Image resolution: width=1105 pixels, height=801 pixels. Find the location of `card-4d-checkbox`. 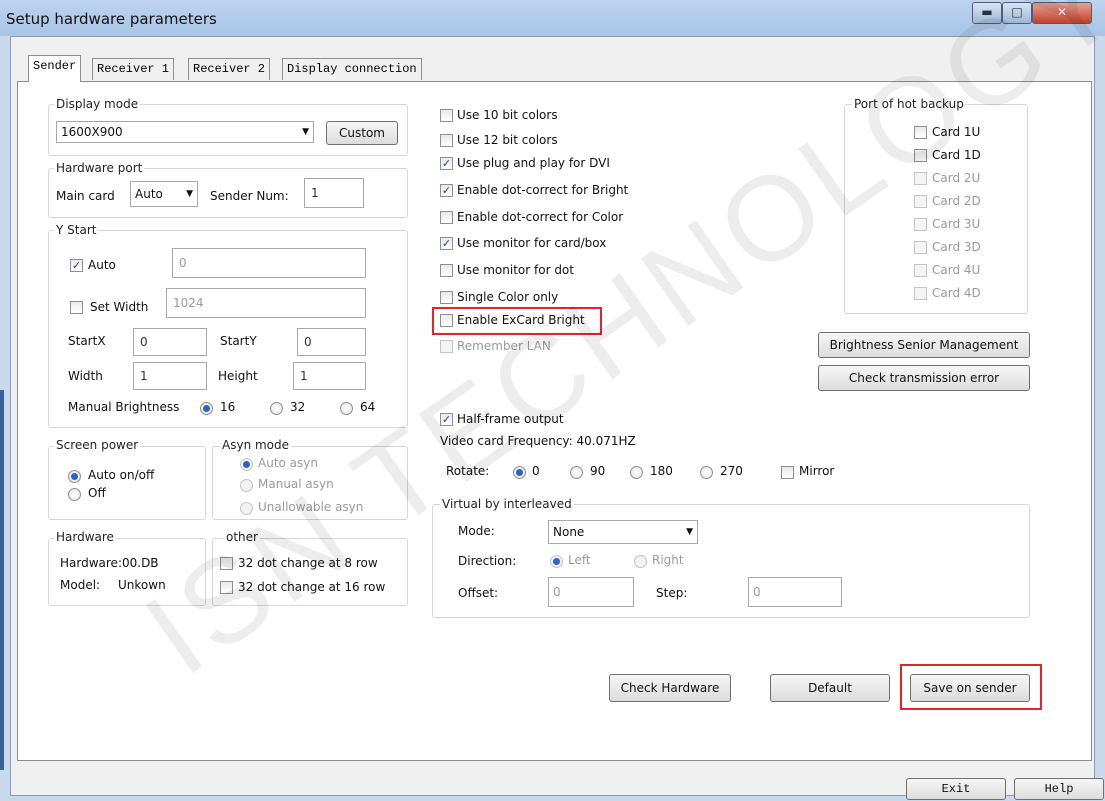

card-4d-checkbox is located at coordinates (920, 293).